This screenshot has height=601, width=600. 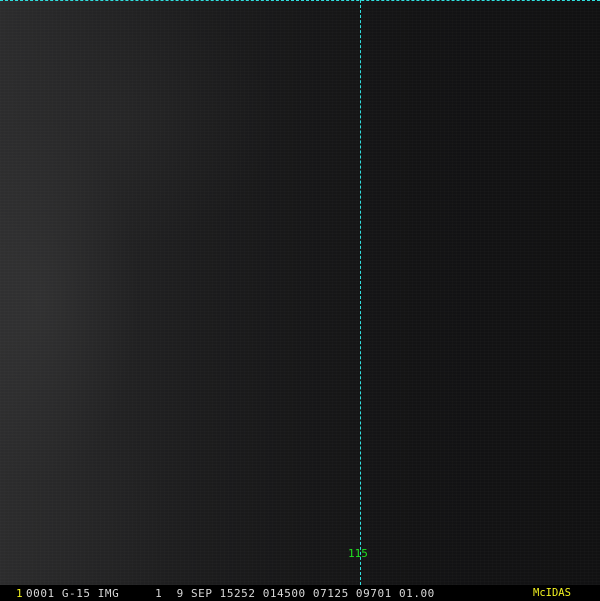 What do you see at coordinates (300, 0) in the screenshot?
I see `image-boundary-line` at bounding box center [300, 0].